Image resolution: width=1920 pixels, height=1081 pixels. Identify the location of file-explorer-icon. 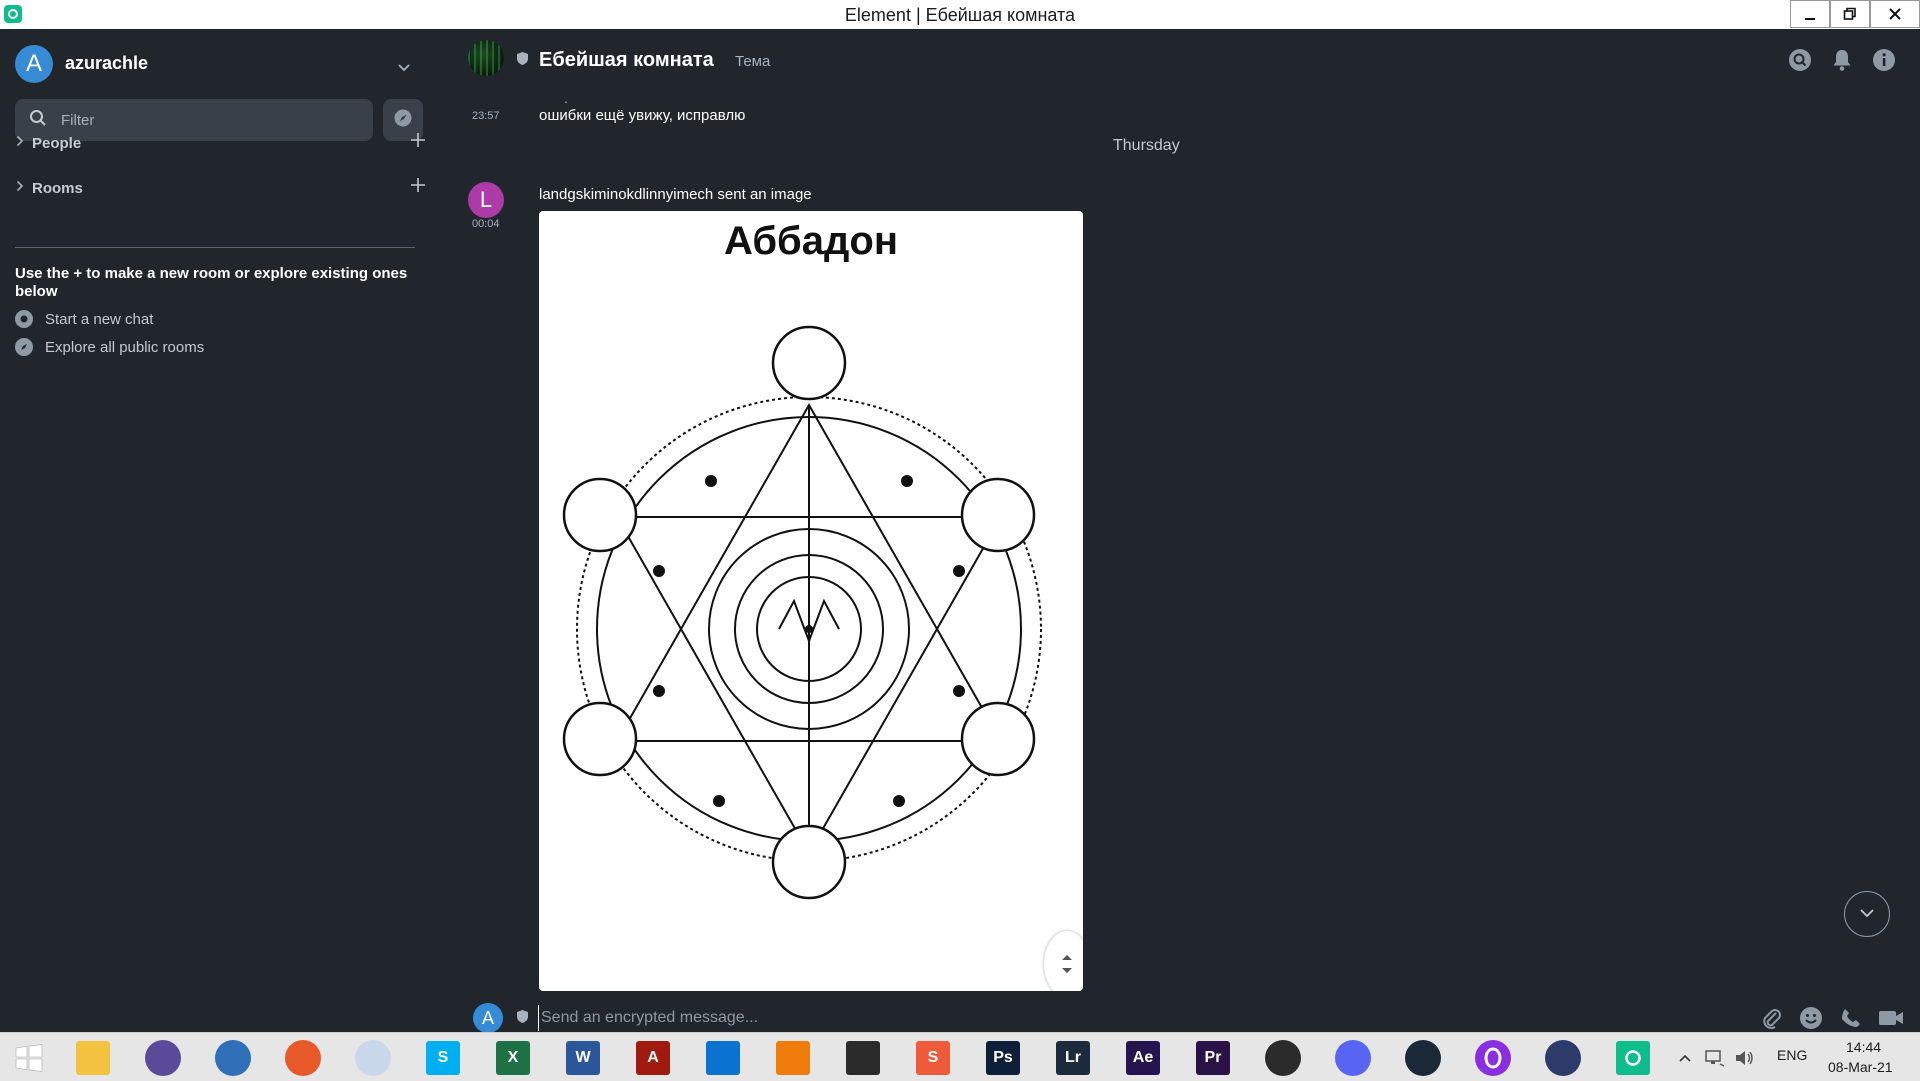
(93, 1058).